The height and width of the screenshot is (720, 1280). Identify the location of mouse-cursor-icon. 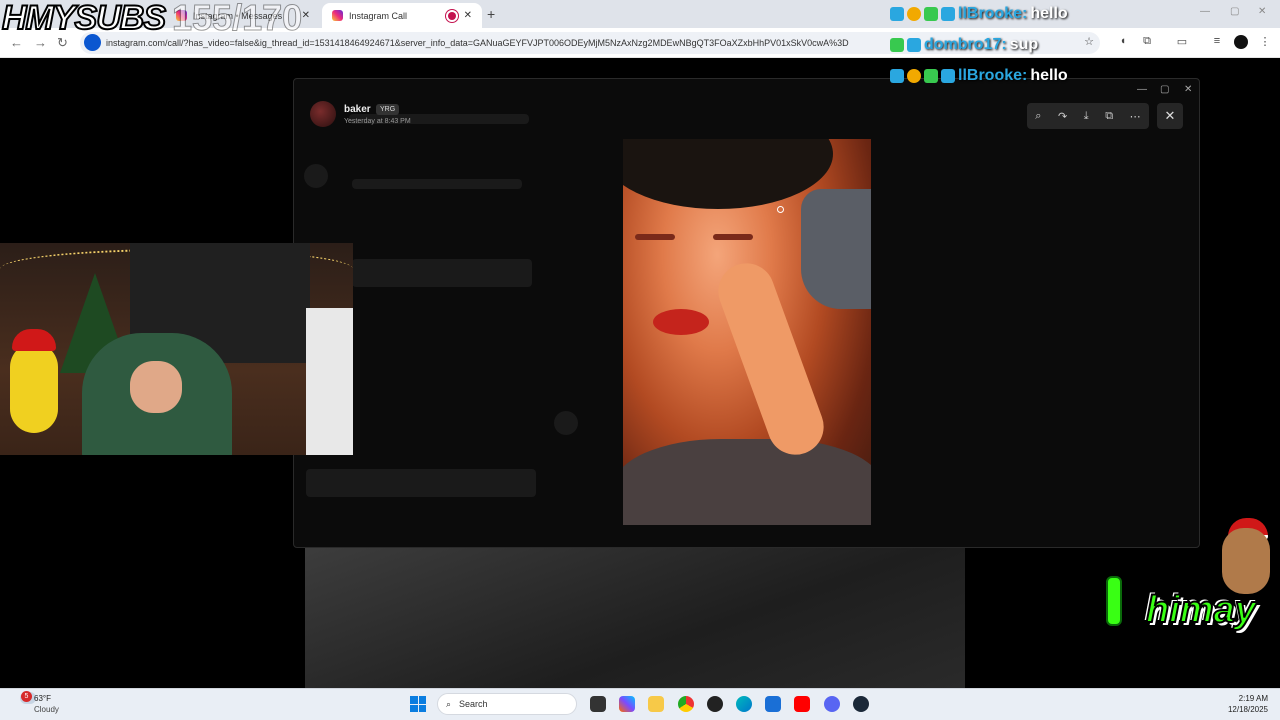
(780, 209).